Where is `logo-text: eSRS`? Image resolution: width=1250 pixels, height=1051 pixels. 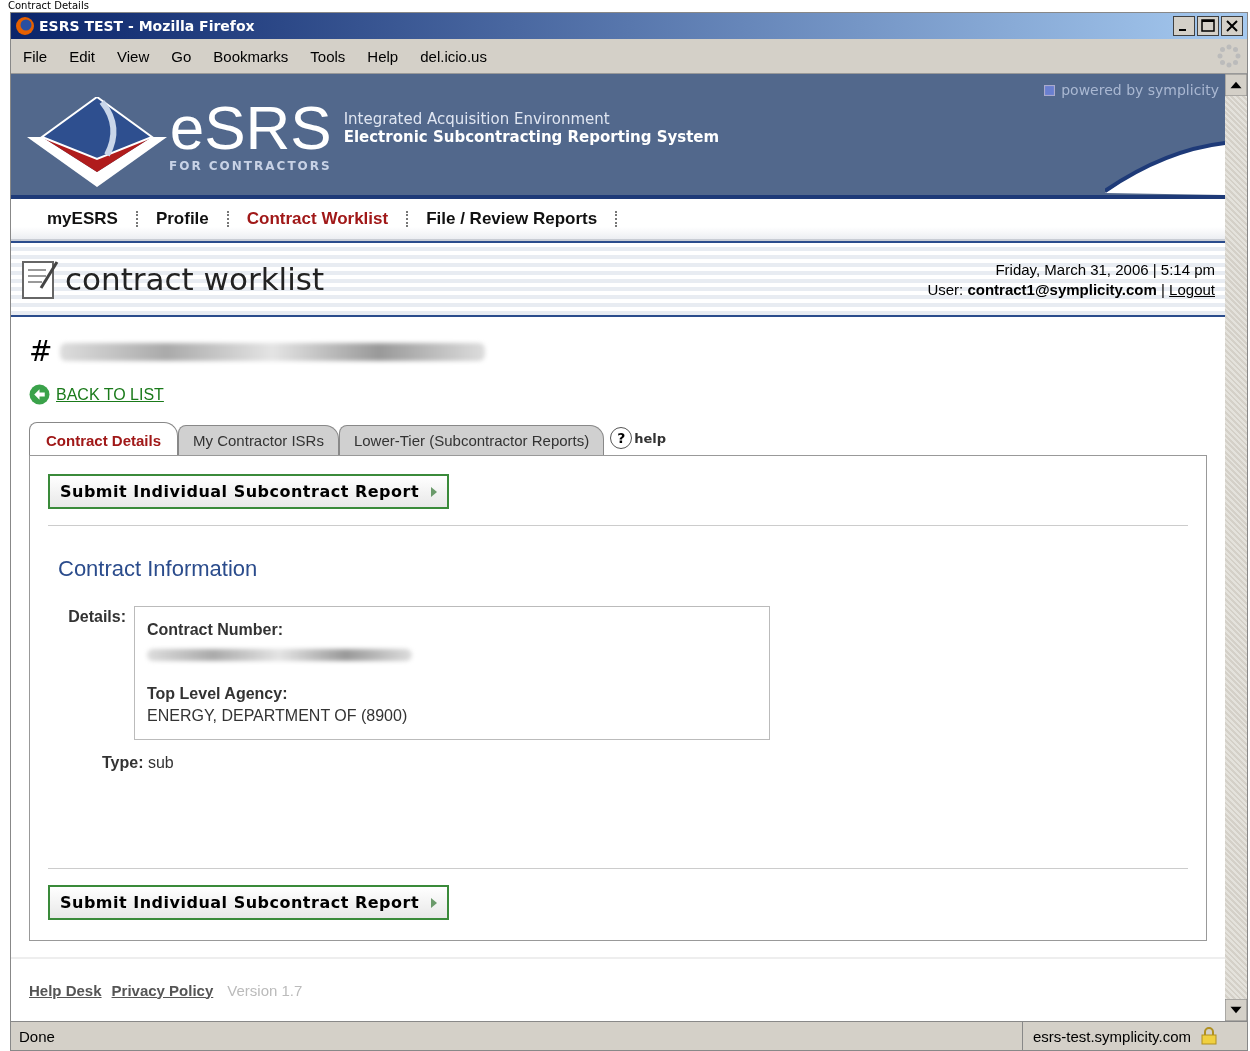 logo-text: eSRS is located at coordinates (250, 127).